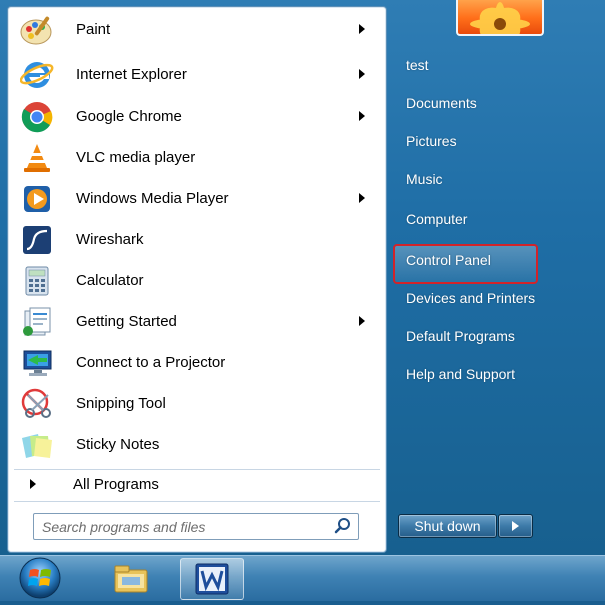 This screenshot has height=605, width=605. I want to click on expand-arrow-icon, so click(33, 484).